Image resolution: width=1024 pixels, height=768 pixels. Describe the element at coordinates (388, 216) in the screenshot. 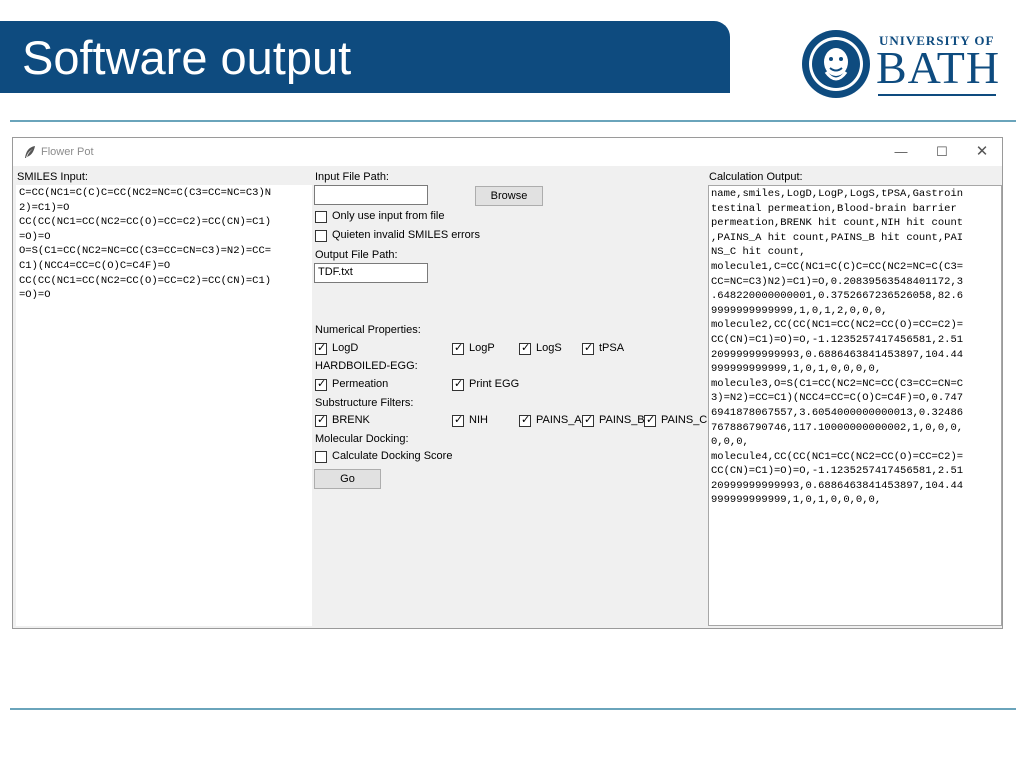

I see `only-use-file-label: Only use input from file` at that location.